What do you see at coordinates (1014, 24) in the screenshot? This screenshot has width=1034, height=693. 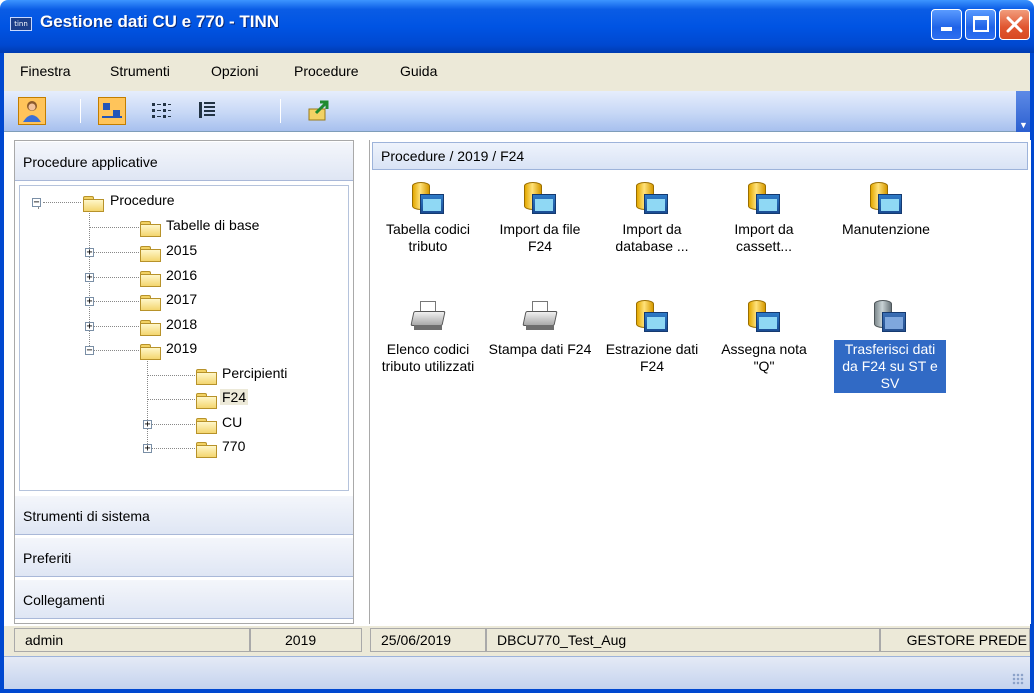 I see `close-button` at bounding box center [1014, 24].